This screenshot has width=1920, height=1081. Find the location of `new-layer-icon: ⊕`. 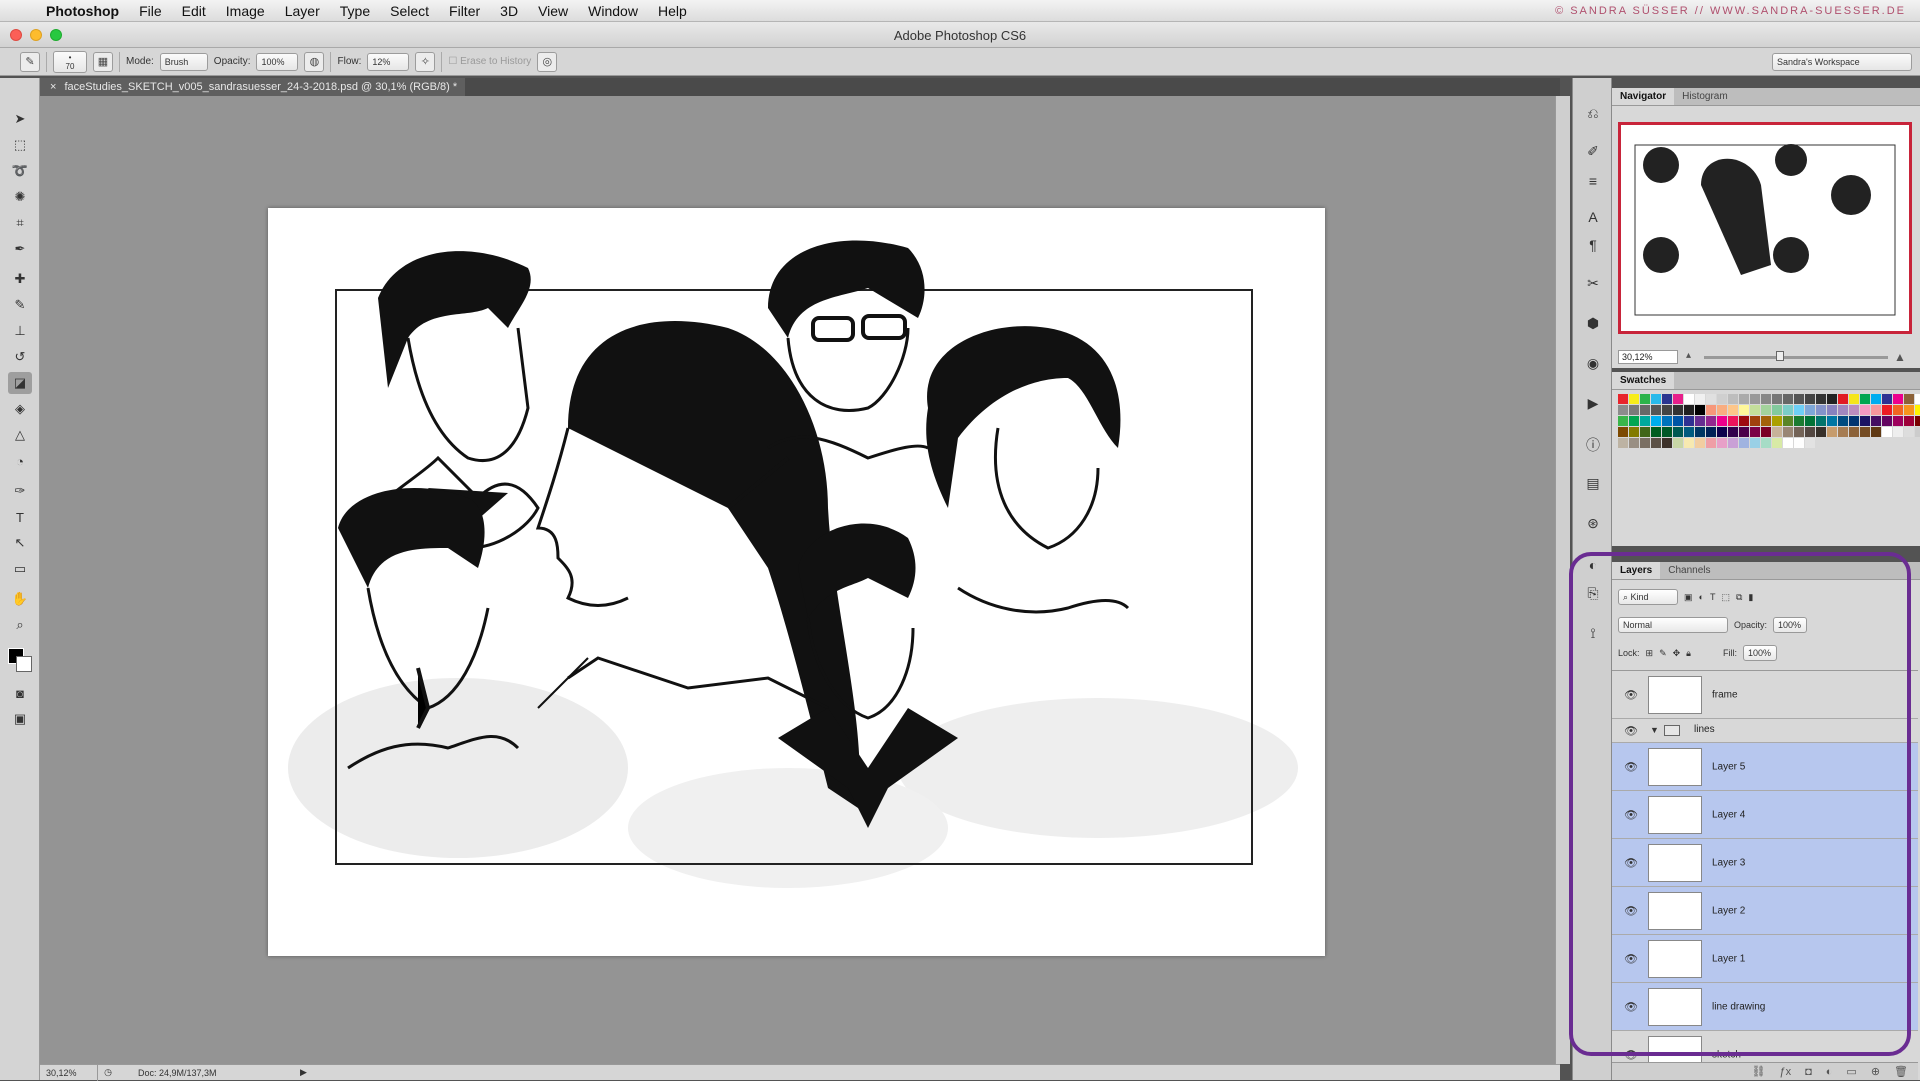

new-layer-icon: ⊕ is located at coordinates (1875, 1071).